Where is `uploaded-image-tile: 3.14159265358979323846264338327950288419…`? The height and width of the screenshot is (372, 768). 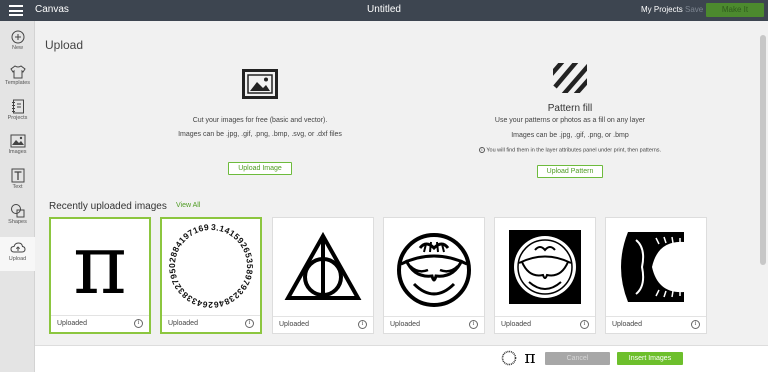
uploaded-image-tile: 3.14159265358979323846264338327950288419… is located at coordinates (210, 272).